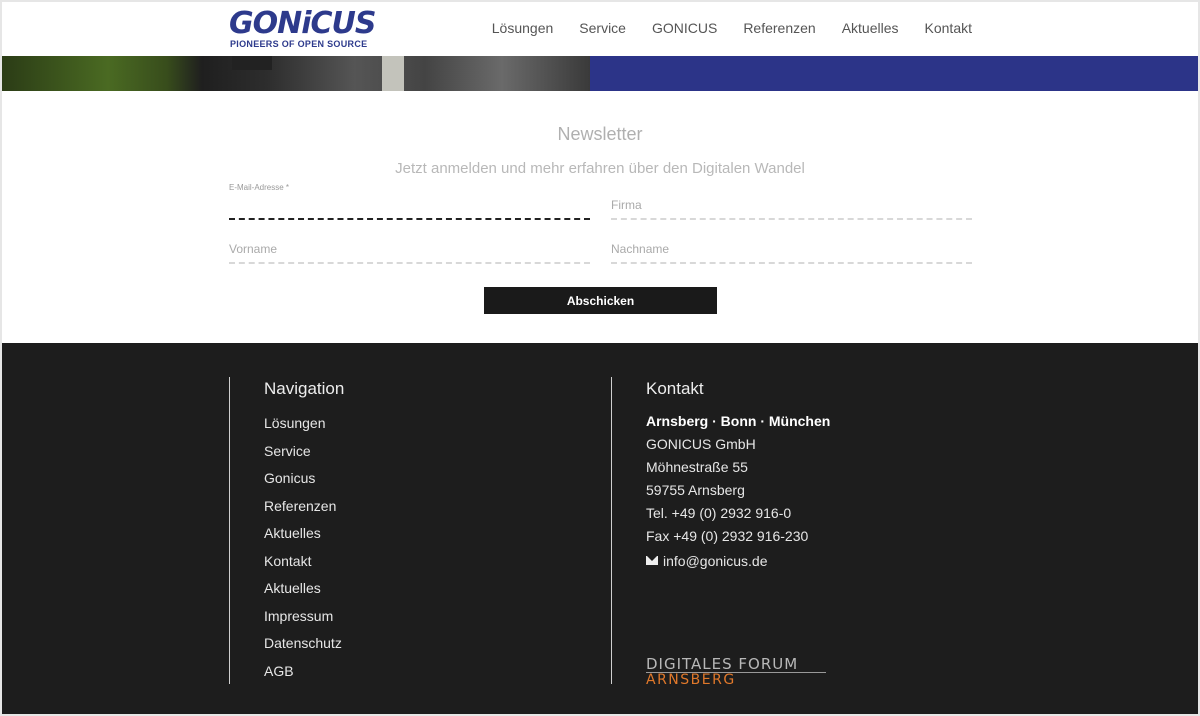 The width and height of the screenshot is (1200, 716). What do you see at coordinates (303, 537) in the screenshot?
I see `footer-link-aktuelles: Aktuelles` at bounding box center [303, 537].